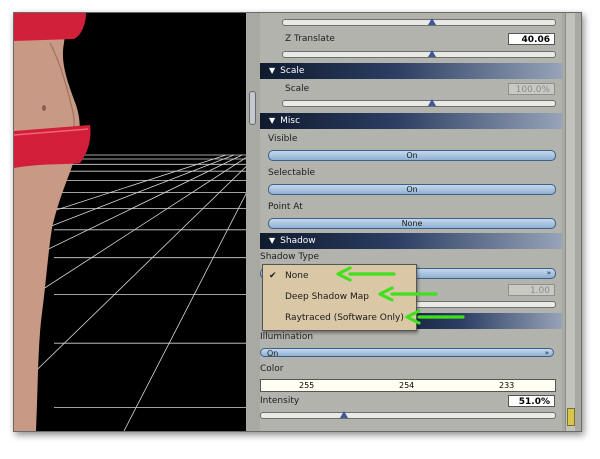  What do you see at coordinates (327, 297) in the screenshot?
I see `dropdown-item-label: Deep Shadow Map` at bounding box center [327, 297].